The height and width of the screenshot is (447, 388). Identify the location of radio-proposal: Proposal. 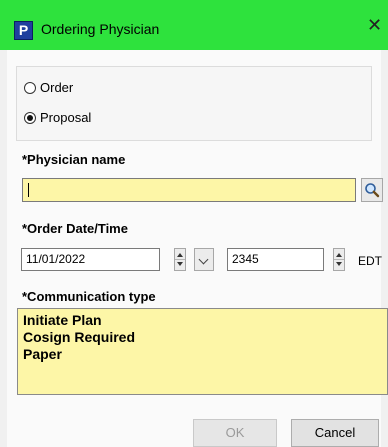
(57, 117).